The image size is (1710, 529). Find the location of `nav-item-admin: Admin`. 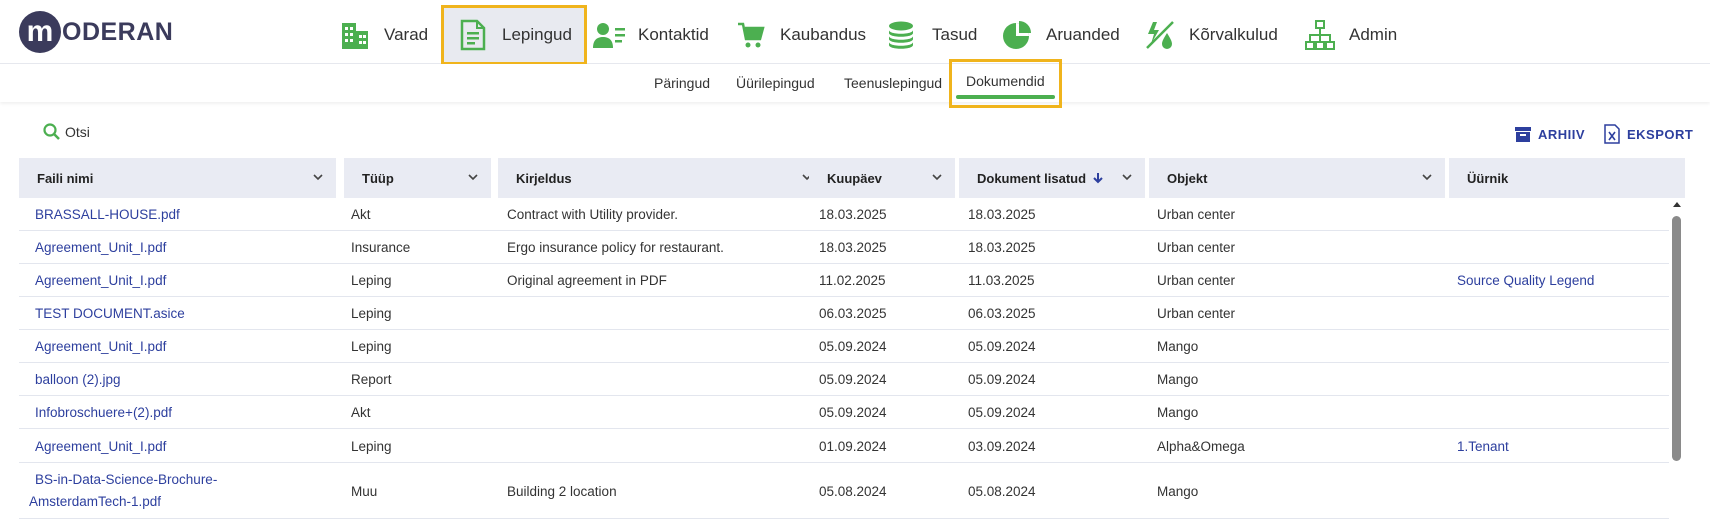

nav-item-admin: Admin is located at coordinates (1350, 35).